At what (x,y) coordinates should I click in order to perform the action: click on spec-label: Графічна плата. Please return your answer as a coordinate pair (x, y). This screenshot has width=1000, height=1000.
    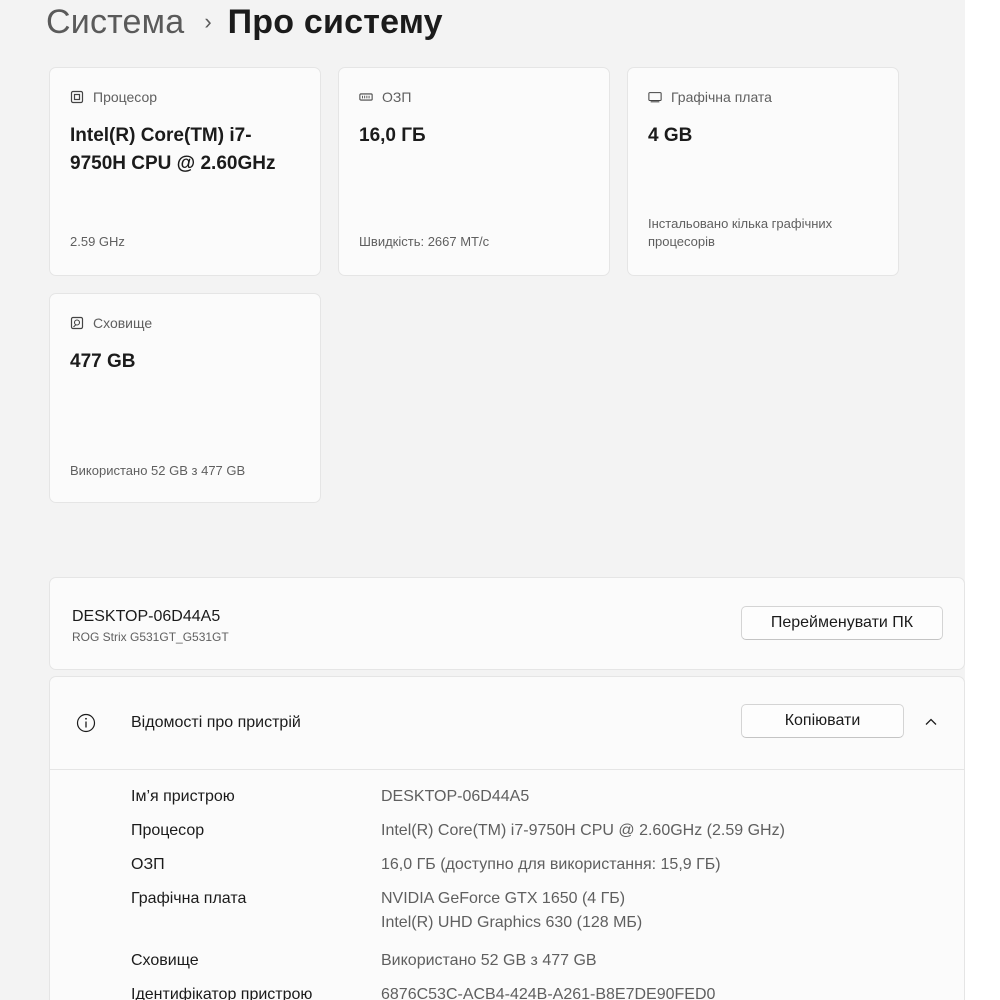
    Looking at the image, I should click on (189, 898).